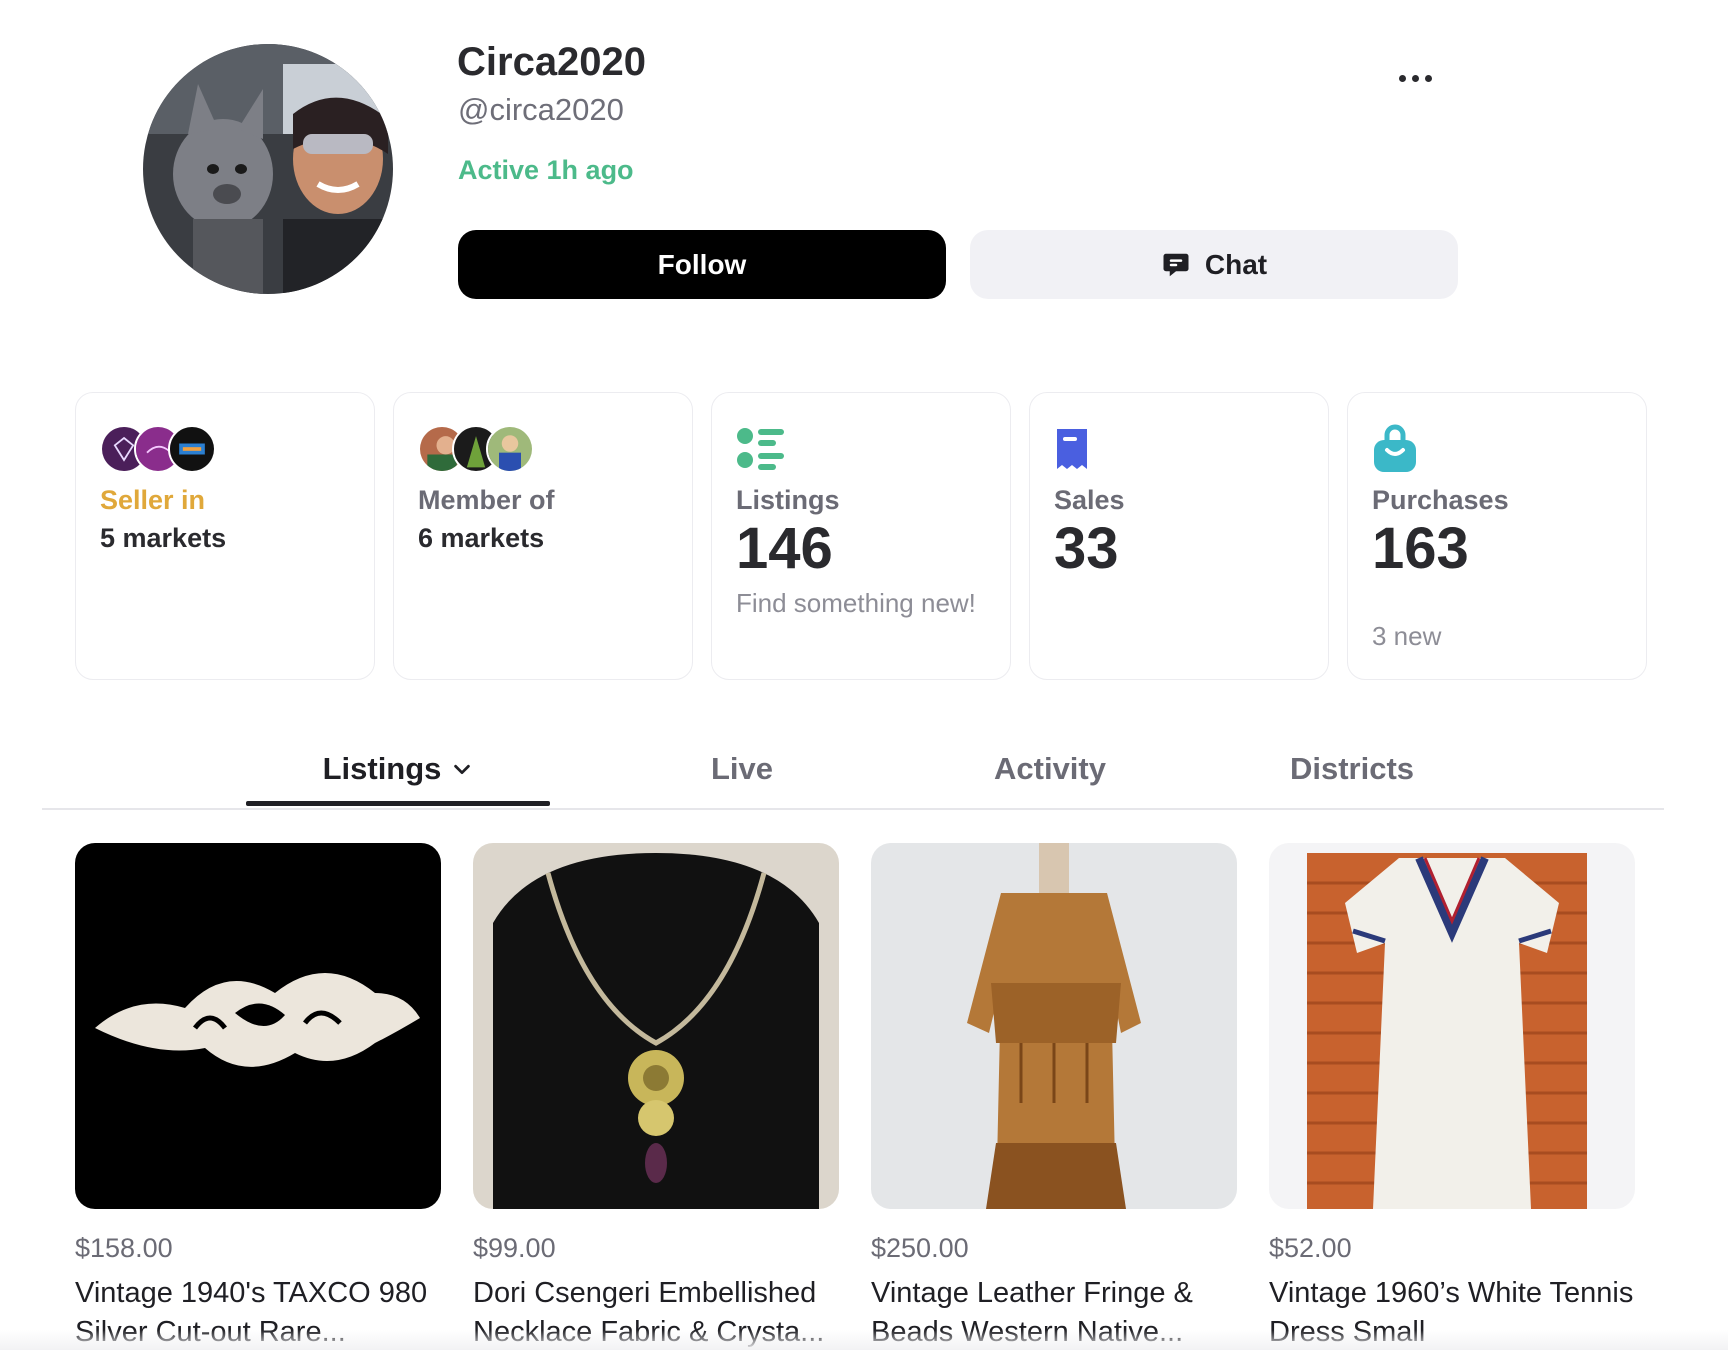 The width and height of the screenshot is (1728, 1350). I want to click on seller-market-avatars, so click(158, 449).